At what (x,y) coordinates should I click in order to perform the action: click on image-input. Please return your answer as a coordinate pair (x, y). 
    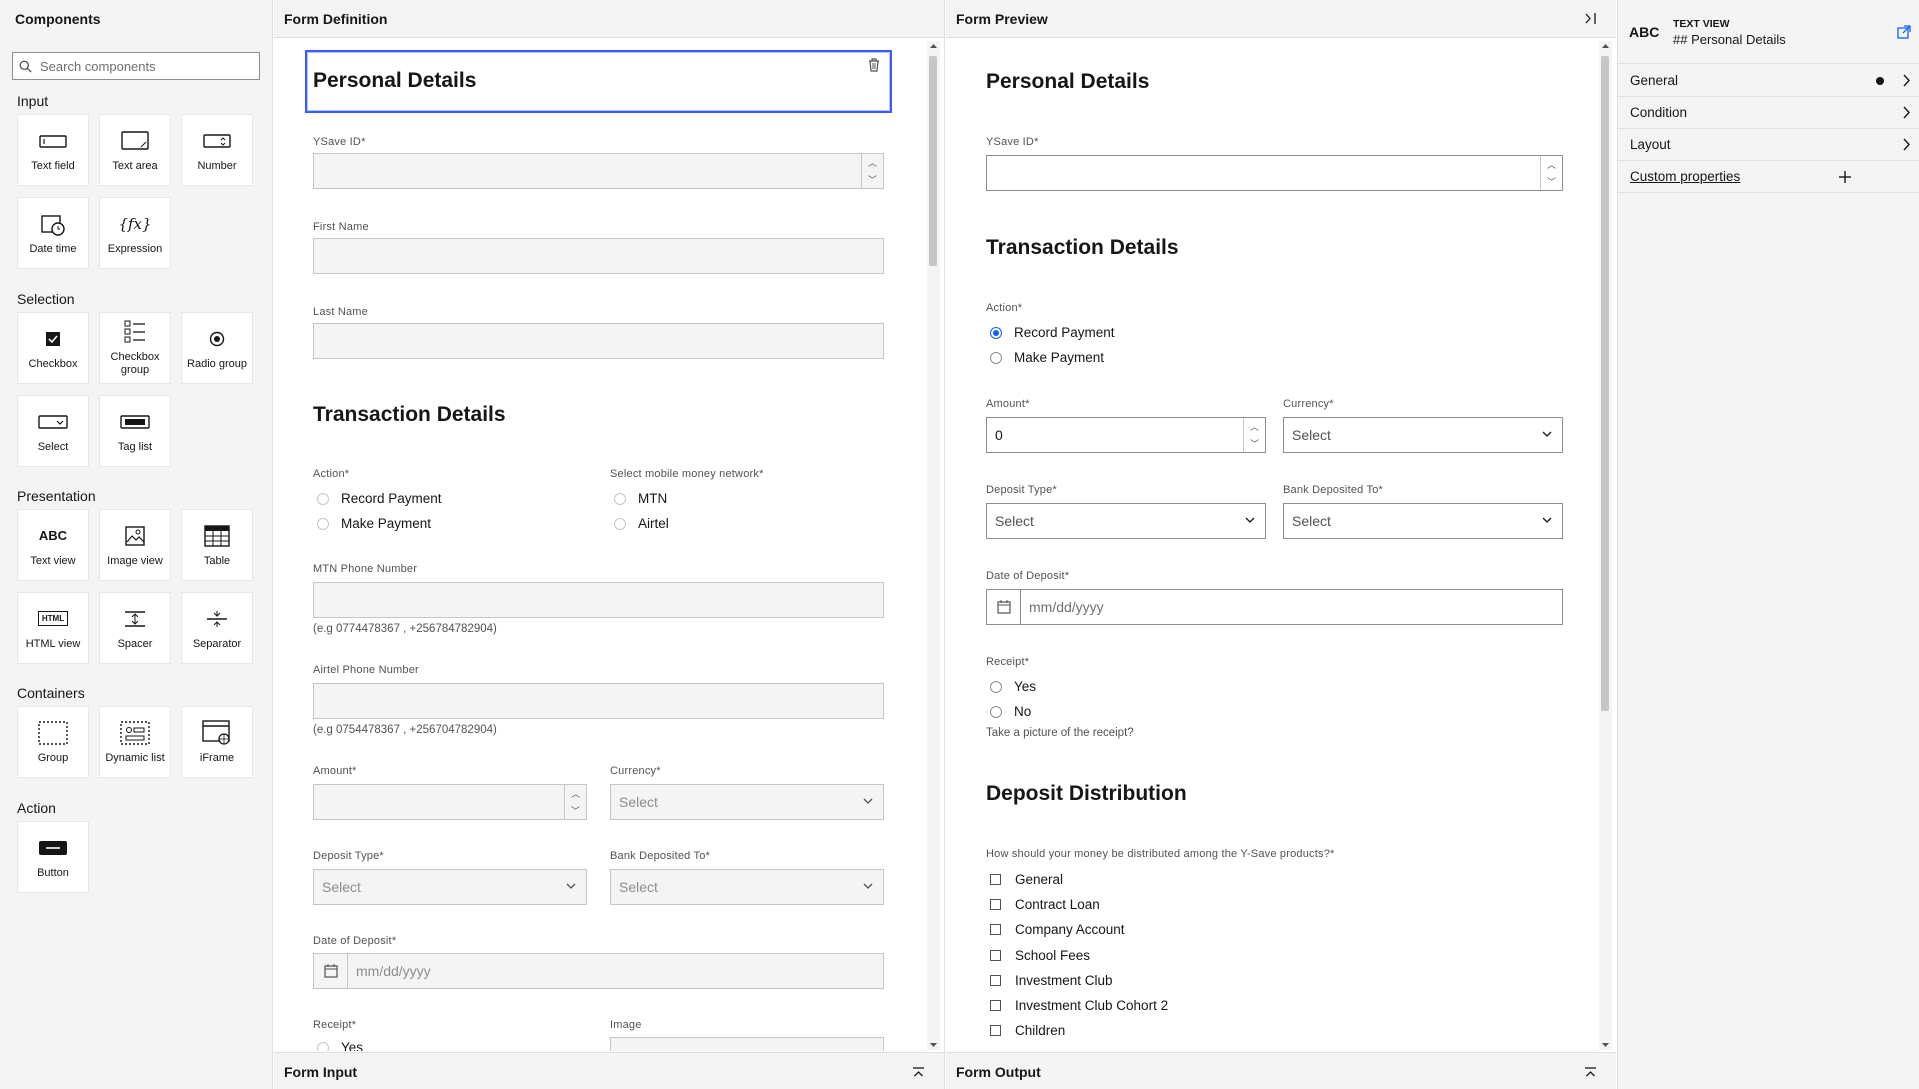
    Looking at the image, I should click on (747, 1044).